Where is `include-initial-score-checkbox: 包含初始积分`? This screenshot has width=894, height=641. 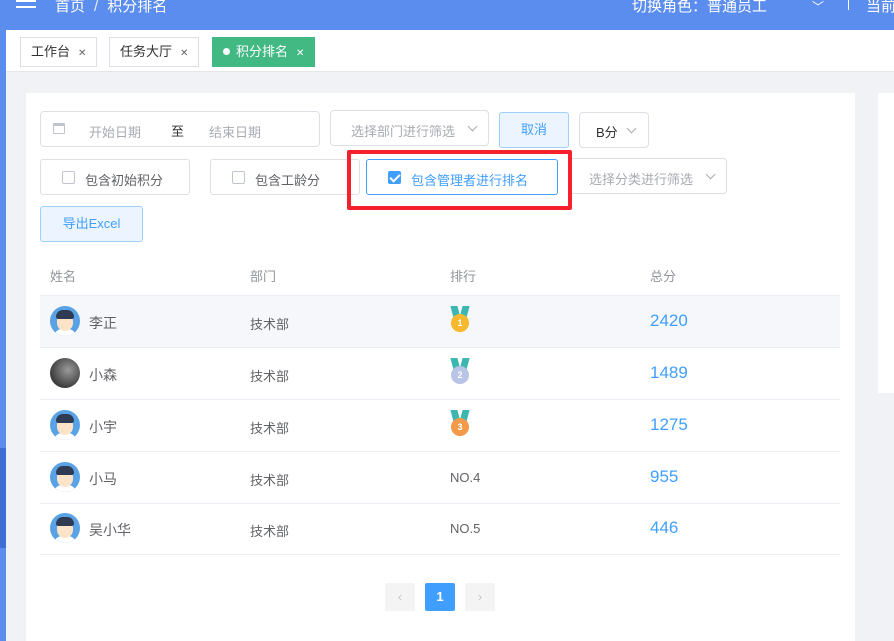
include-initial-score-checkbox: 包含初始积分 is located at coordinates (115, 177).